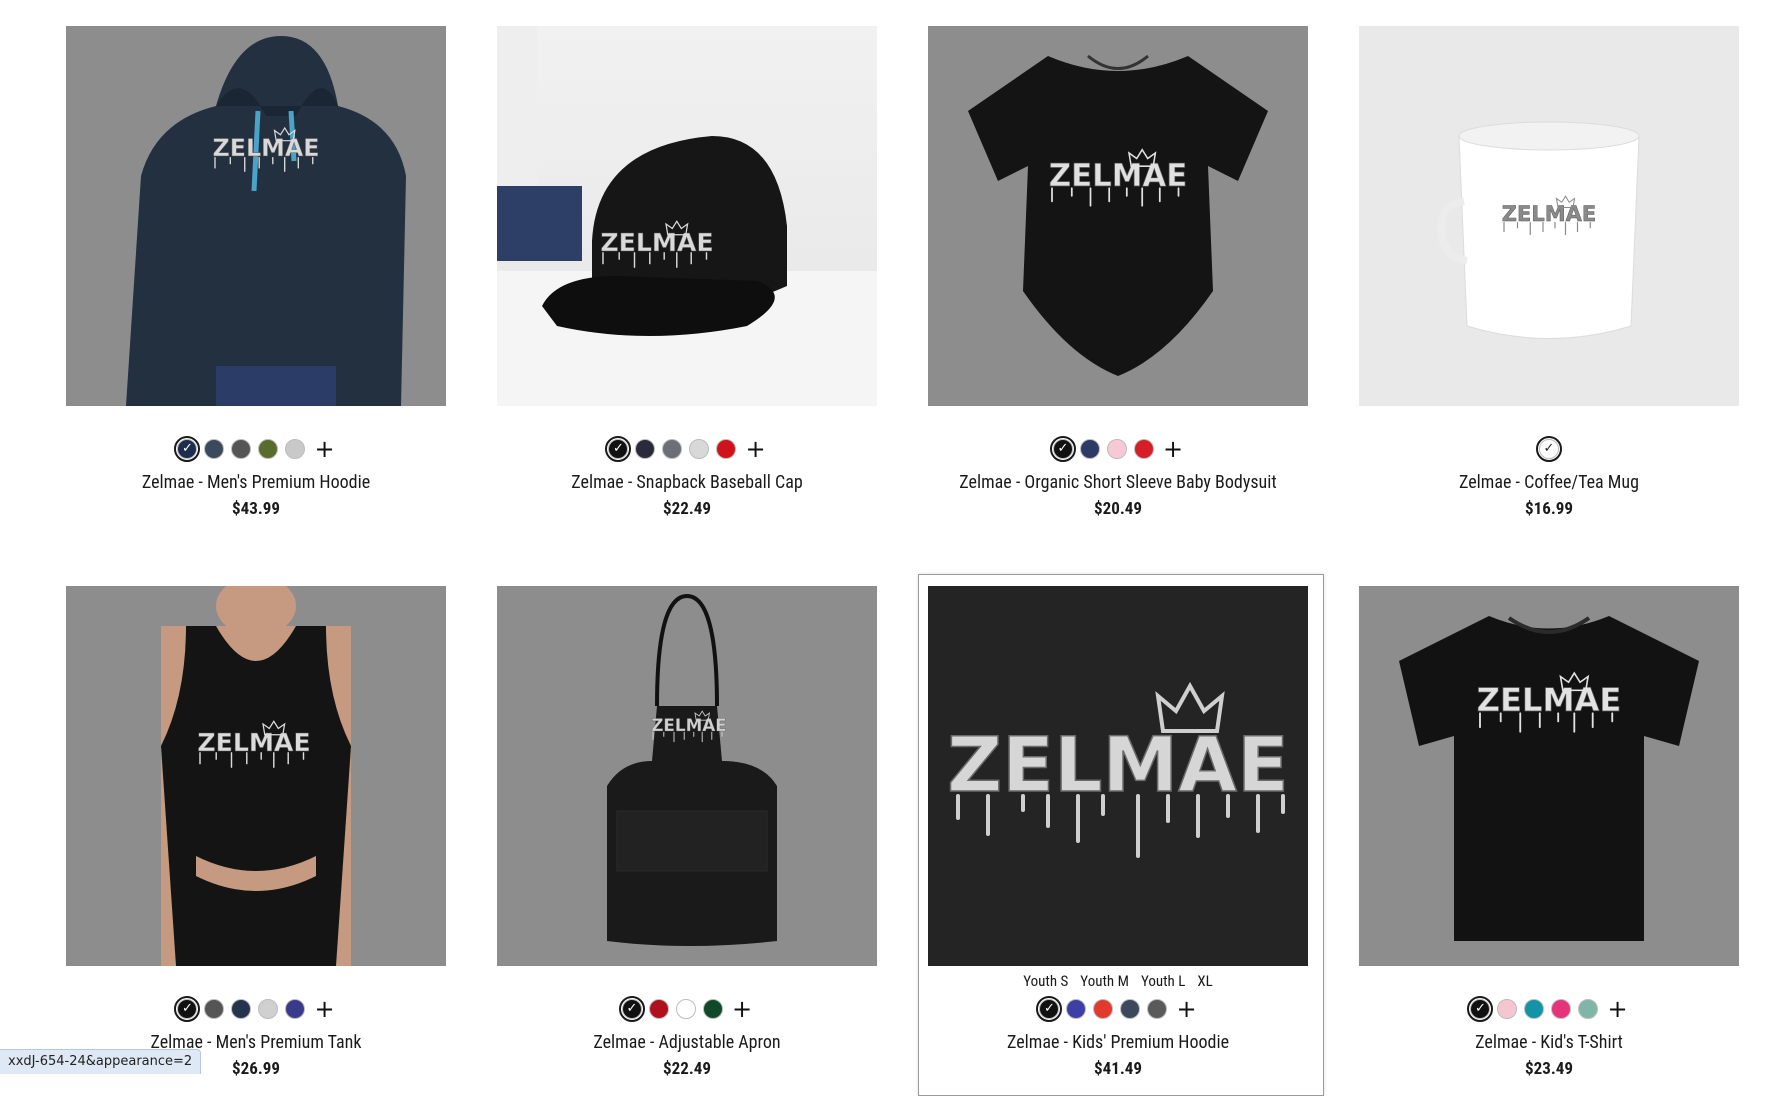 This screenshot has height=1096, width=1775. Describe the element at coordinates (1549, 509) in the screenshot. I see `product-price: $16.99` at that location.